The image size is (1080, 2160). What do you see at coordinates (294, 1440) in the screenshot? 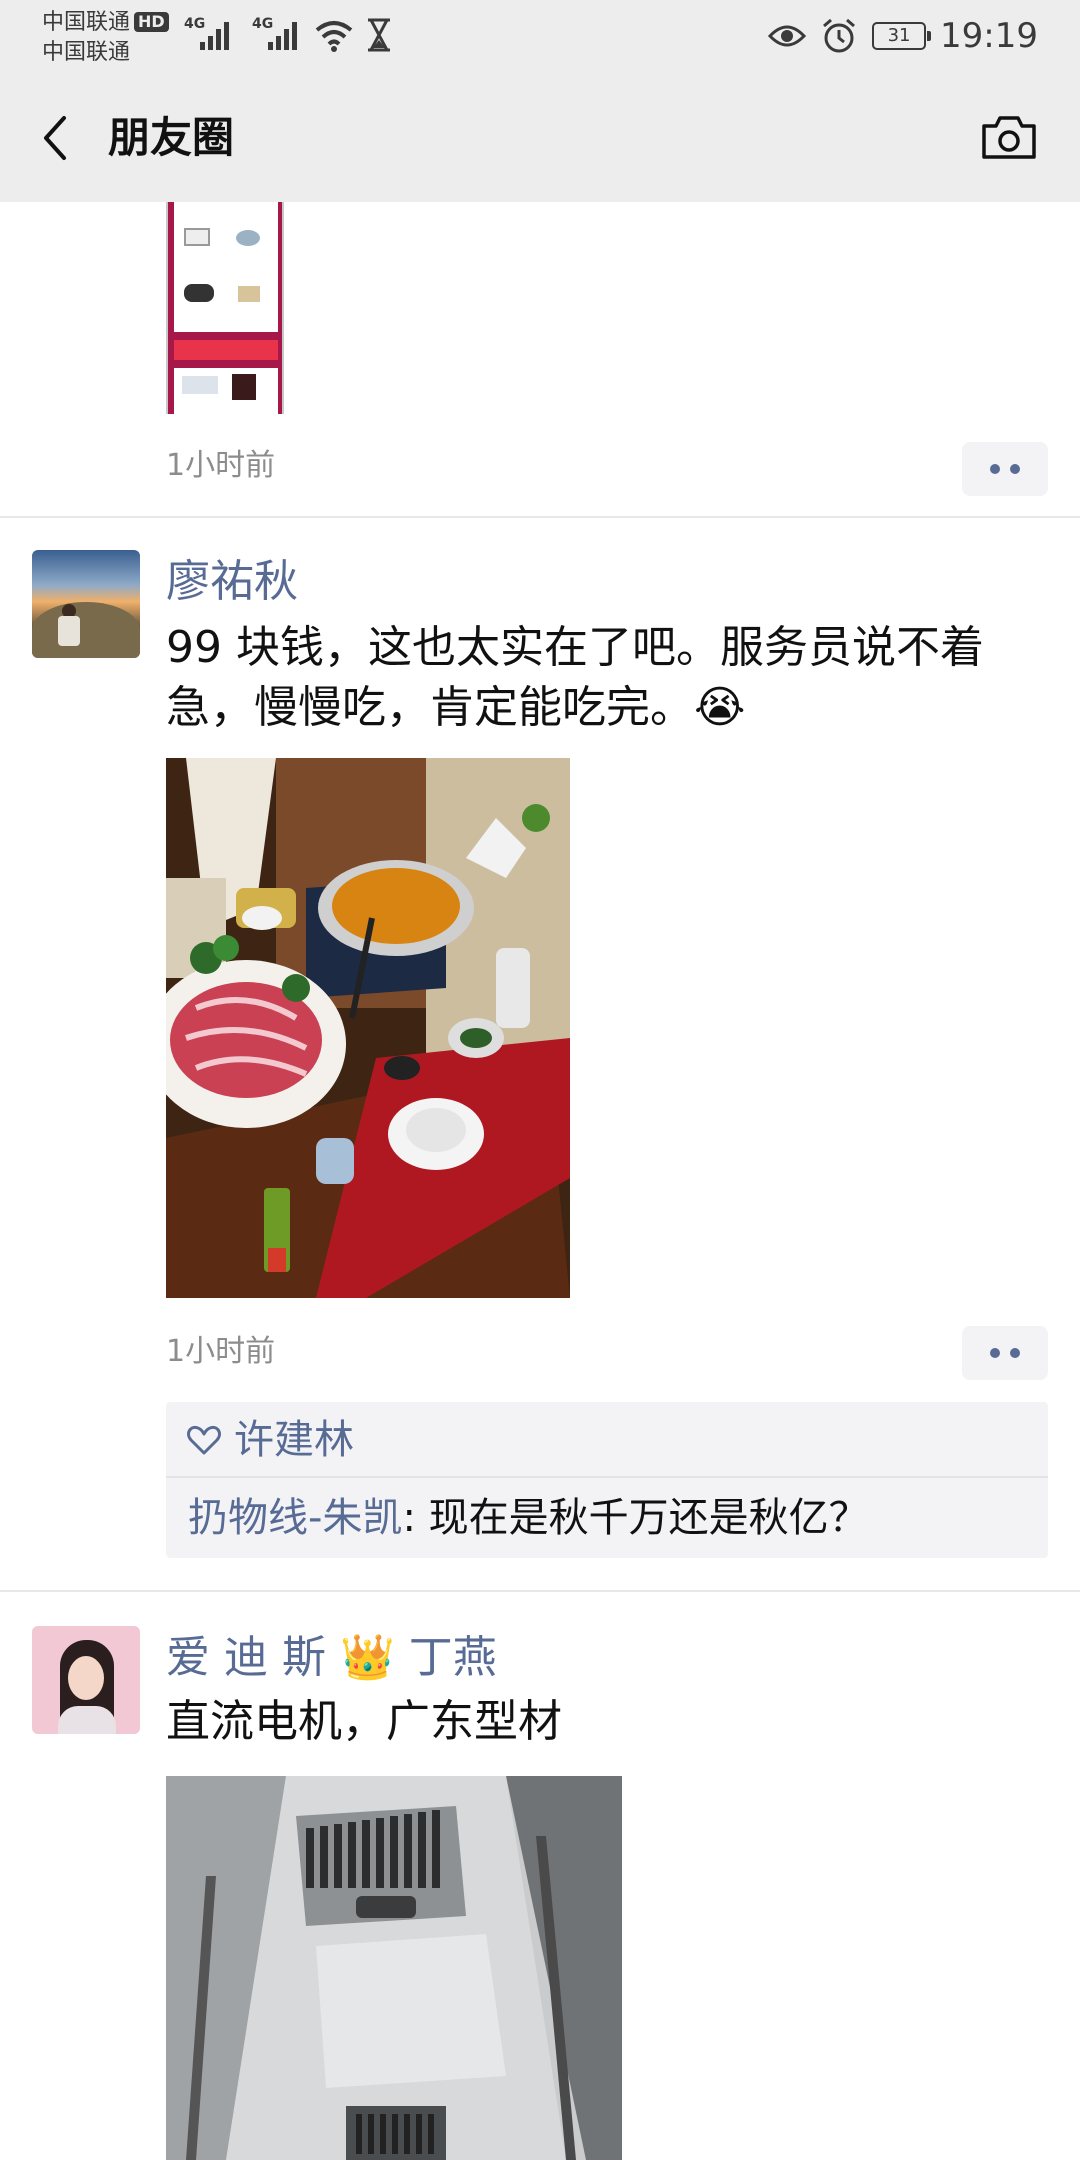
I see `liker-name: 许建林` at bounding box center [294, 1440].